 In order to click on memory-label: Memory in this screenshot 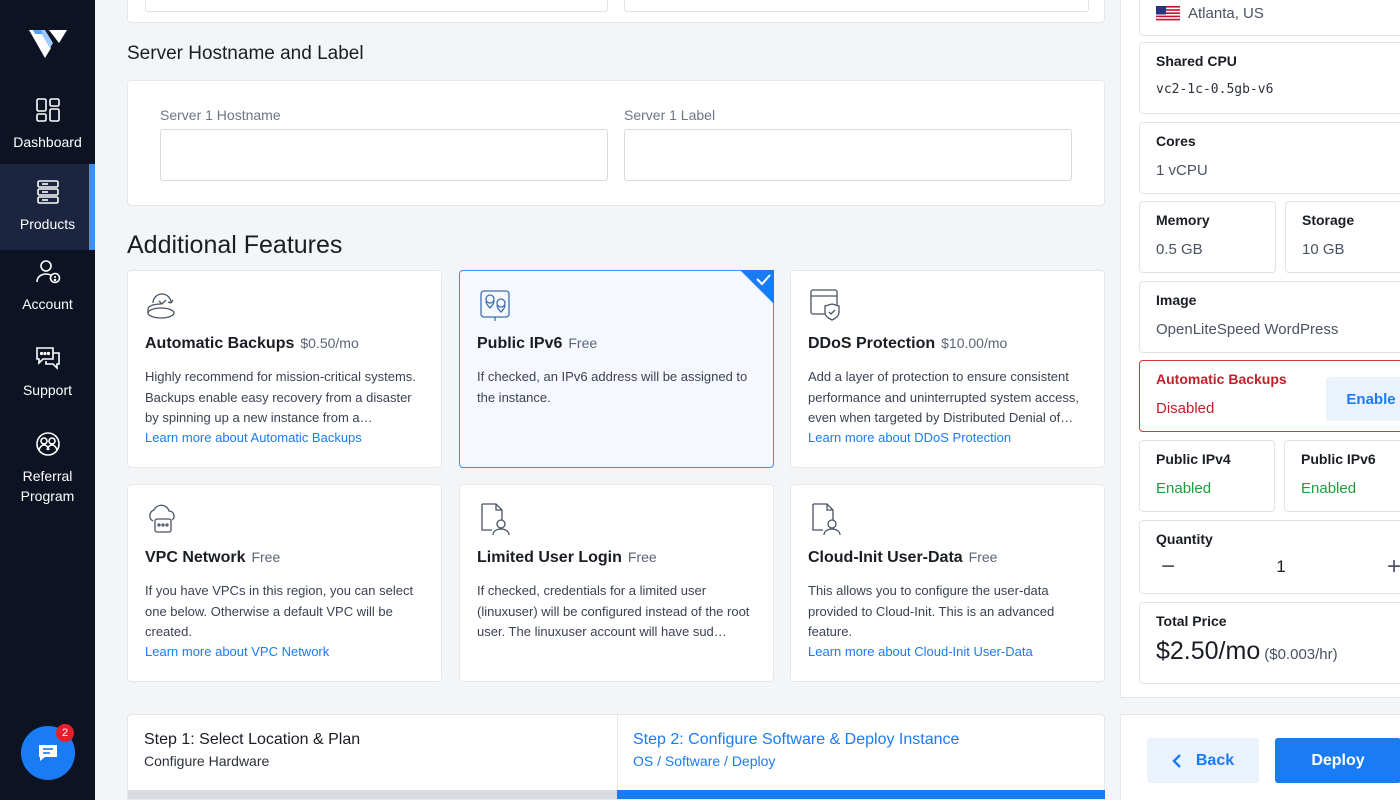, I will do `click(1183, 220)`.